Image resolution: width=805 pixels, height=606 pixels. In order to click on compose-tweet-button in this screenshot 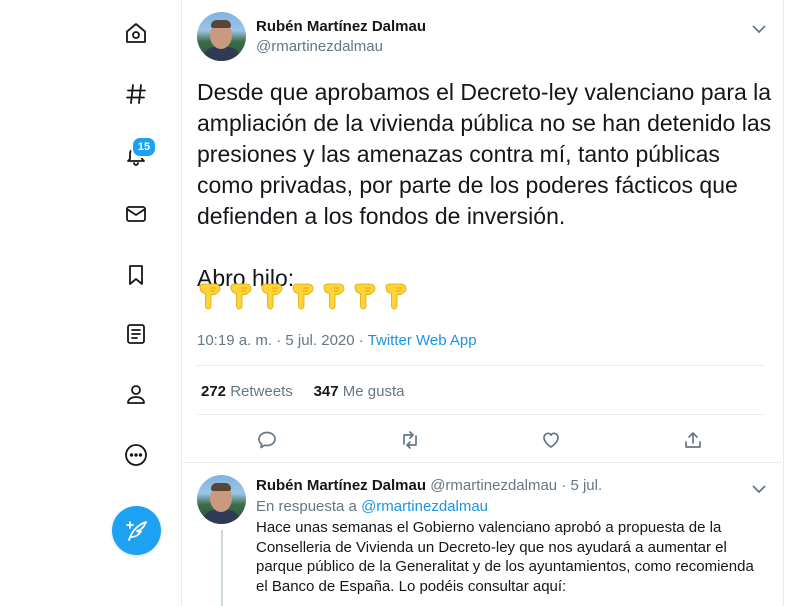, I will do `click(136, 530)`.